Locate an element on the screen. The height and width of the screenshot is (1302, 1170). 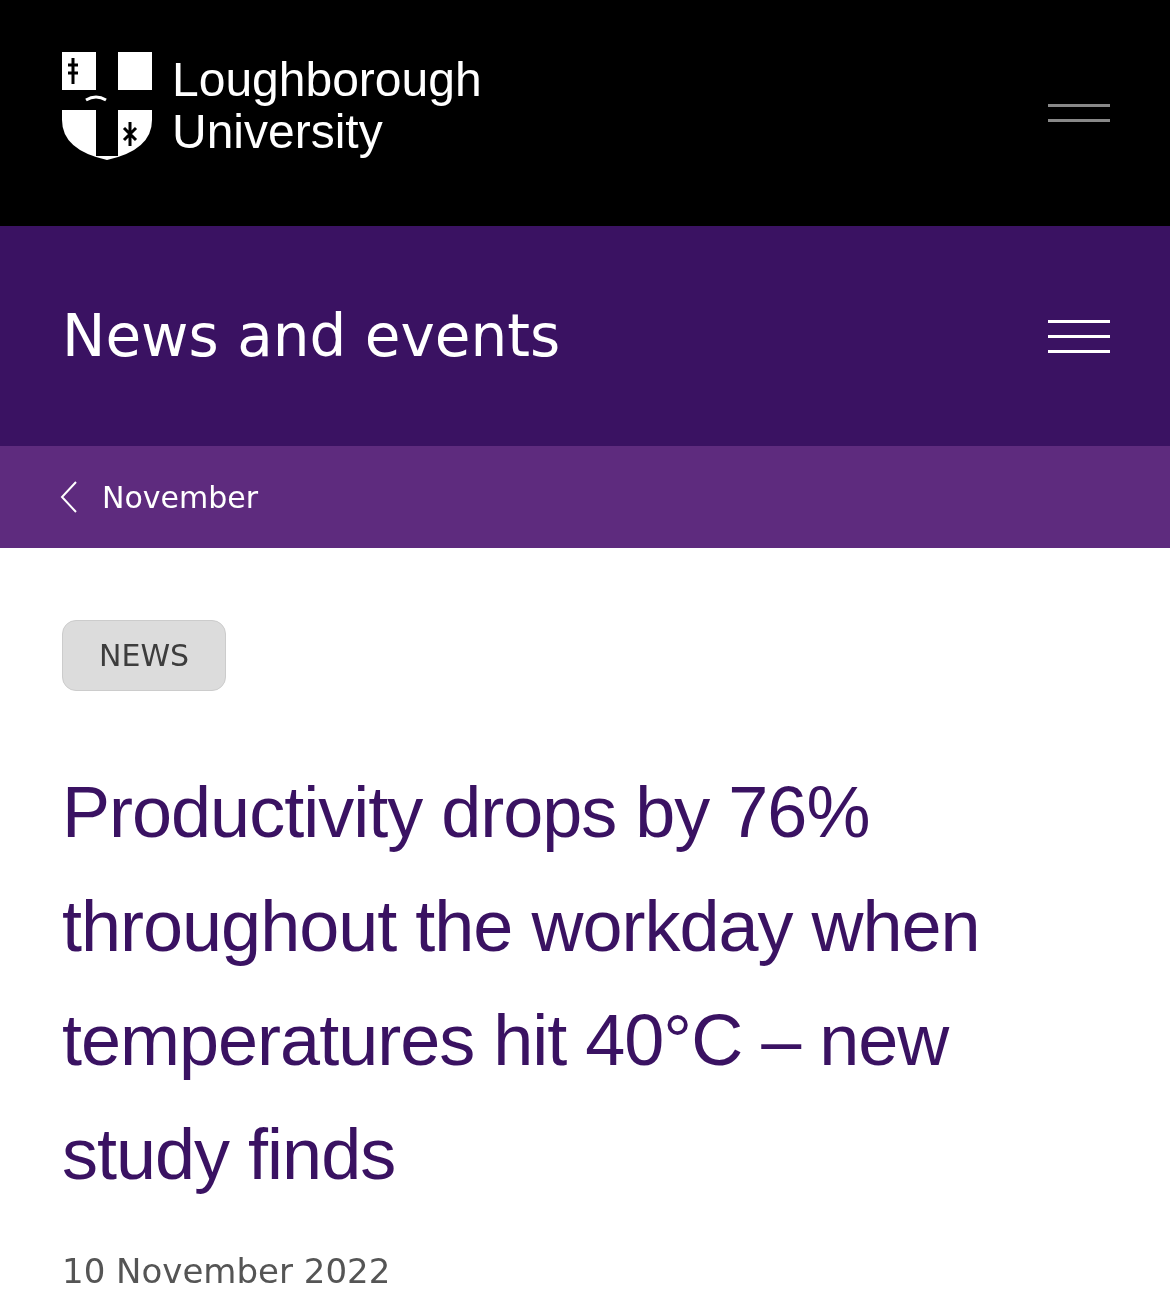
brand-name: Loughborough is located at coordinates (327, 80).